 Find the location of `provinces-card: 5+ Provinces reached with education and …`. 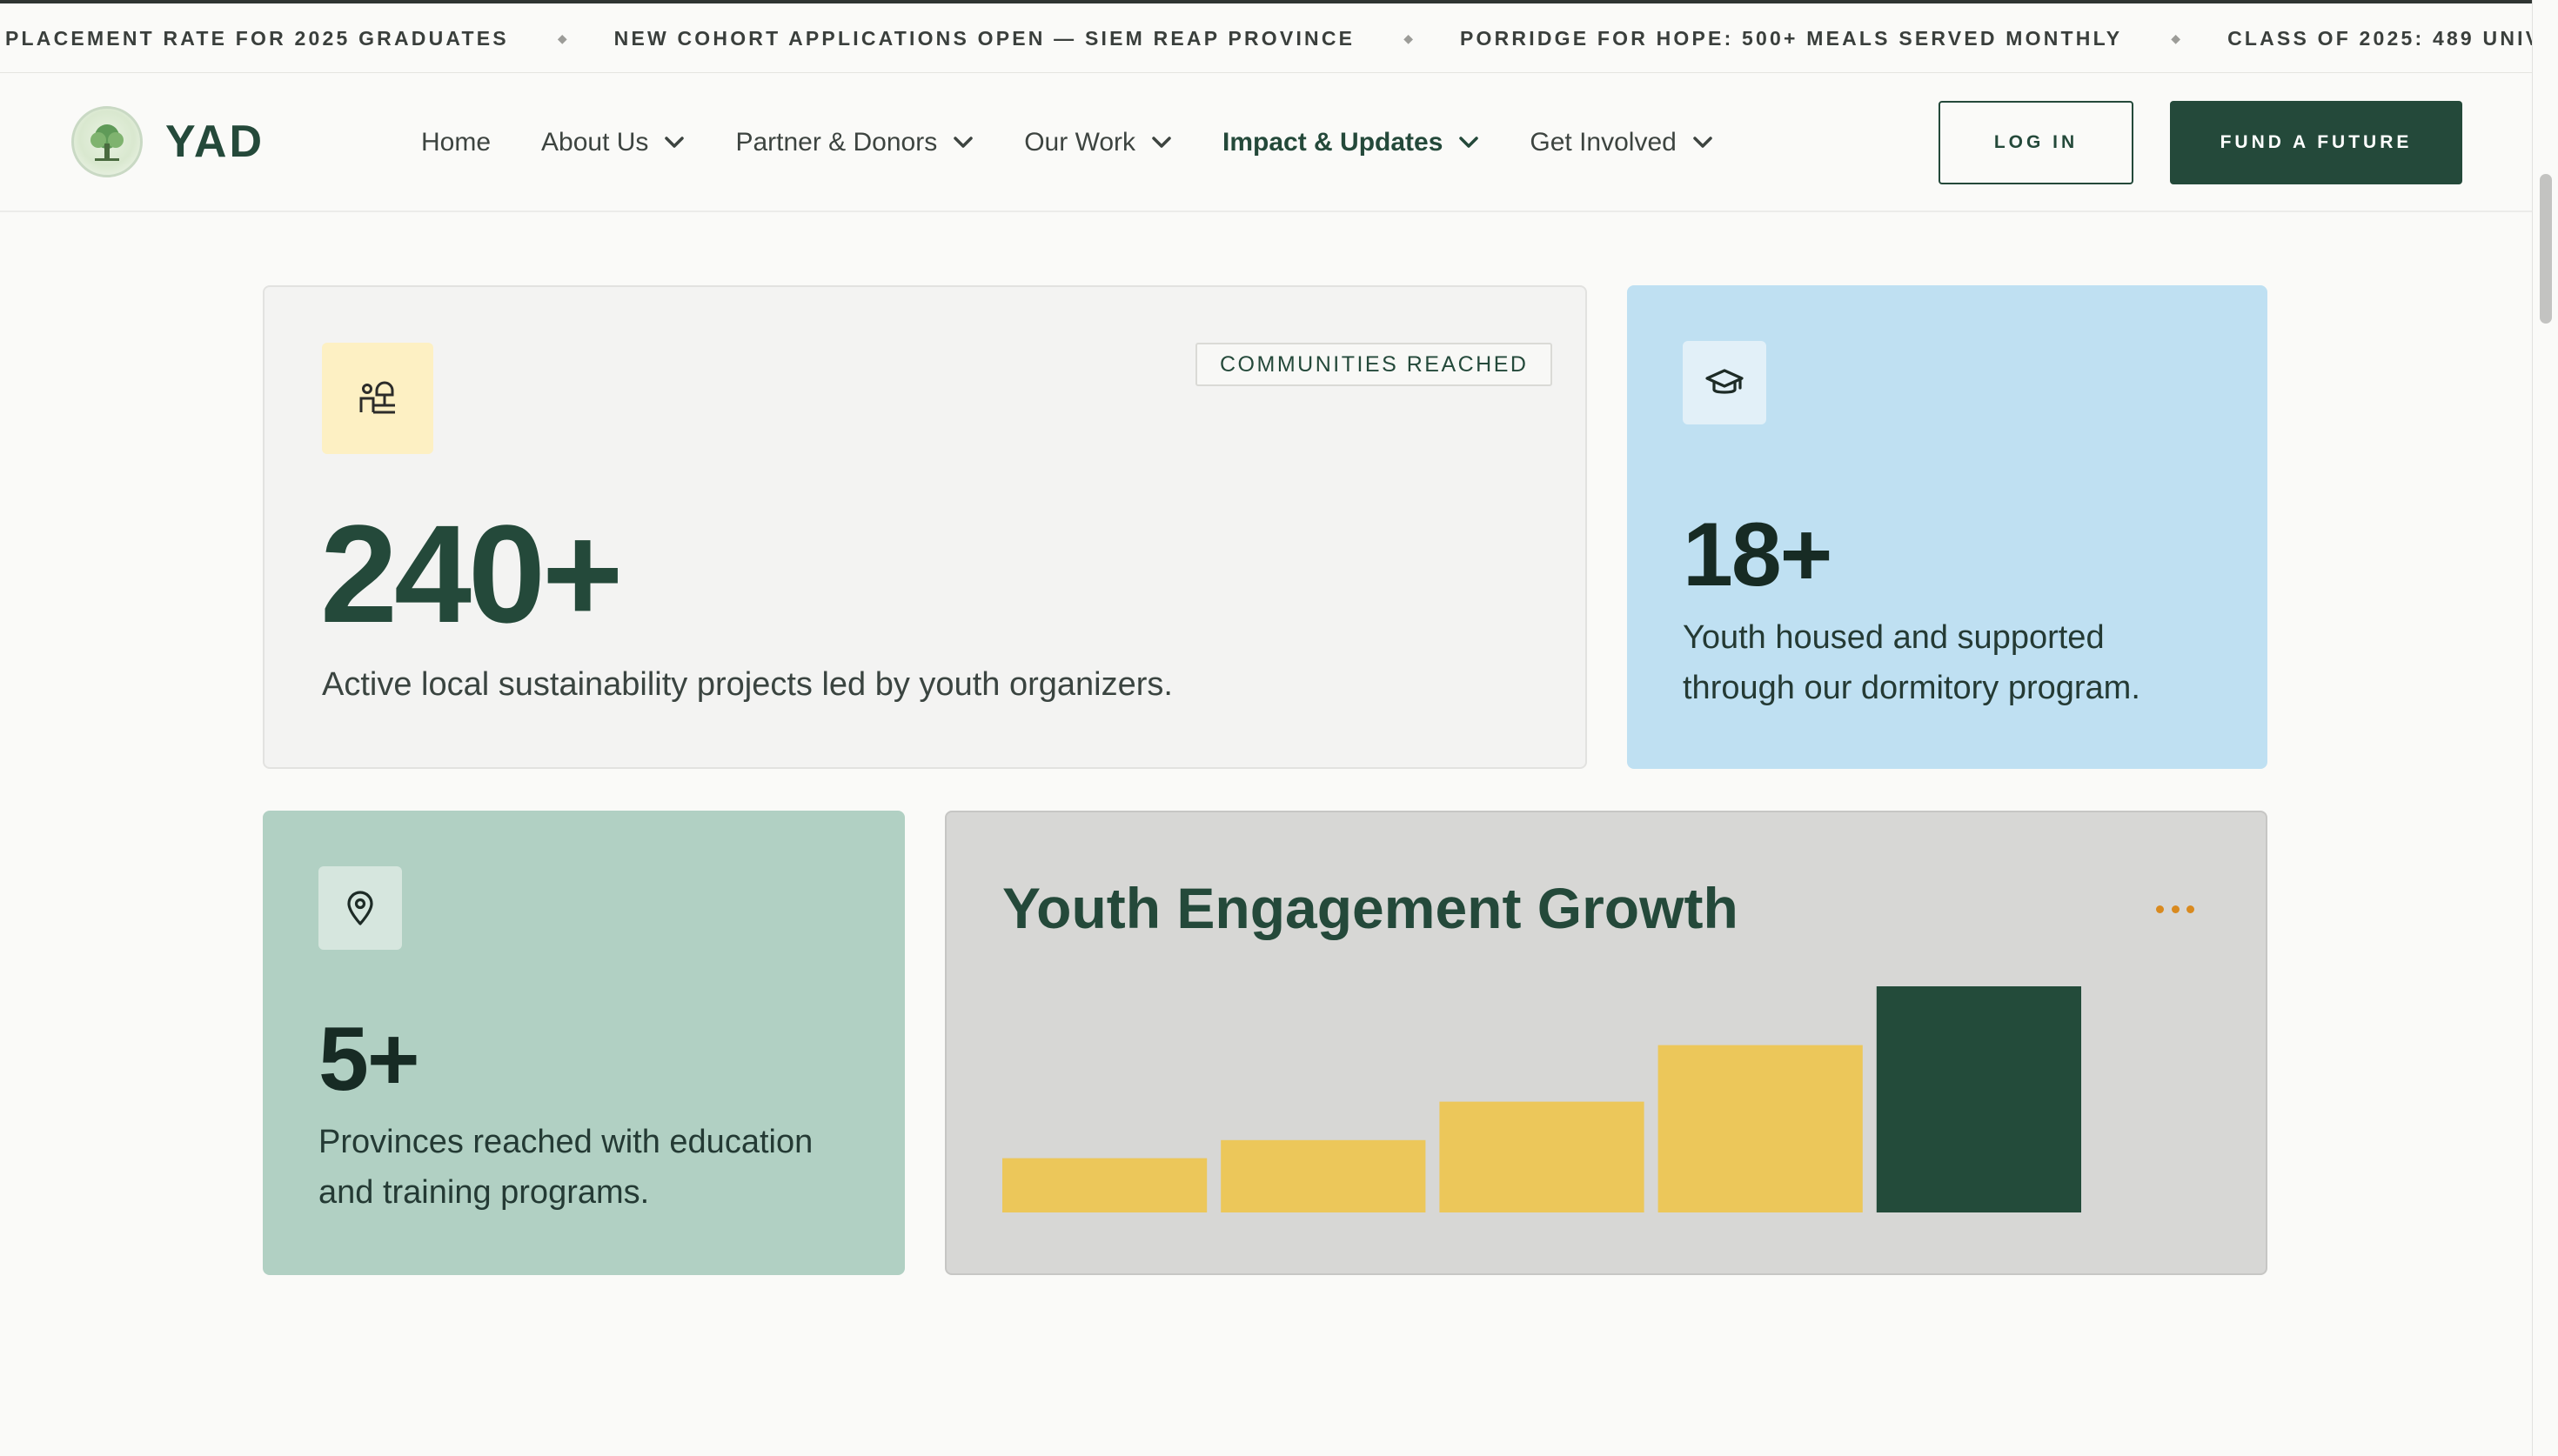

provinces-card: 5+ Provinces reached with education and … is located at coordinates (584, 1043).